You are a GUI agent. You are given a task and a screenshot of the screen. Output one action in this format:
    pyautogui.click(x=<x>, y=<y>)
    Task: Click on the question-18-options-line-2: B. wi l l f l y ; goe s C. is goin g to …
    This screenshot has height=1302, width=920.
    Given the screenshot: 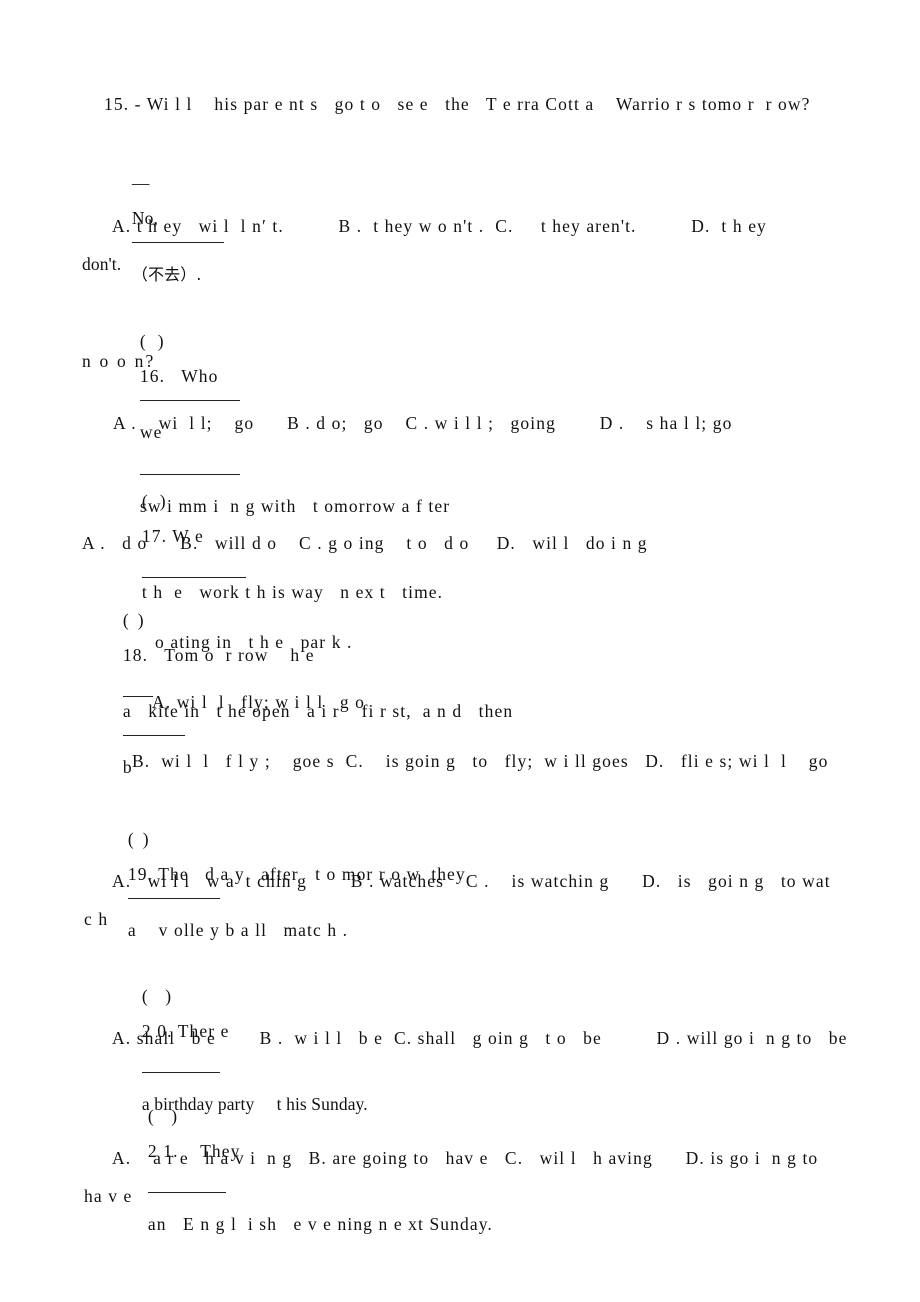 What is the action you would take?
    pyautogui.click(x=480, y=761)
    